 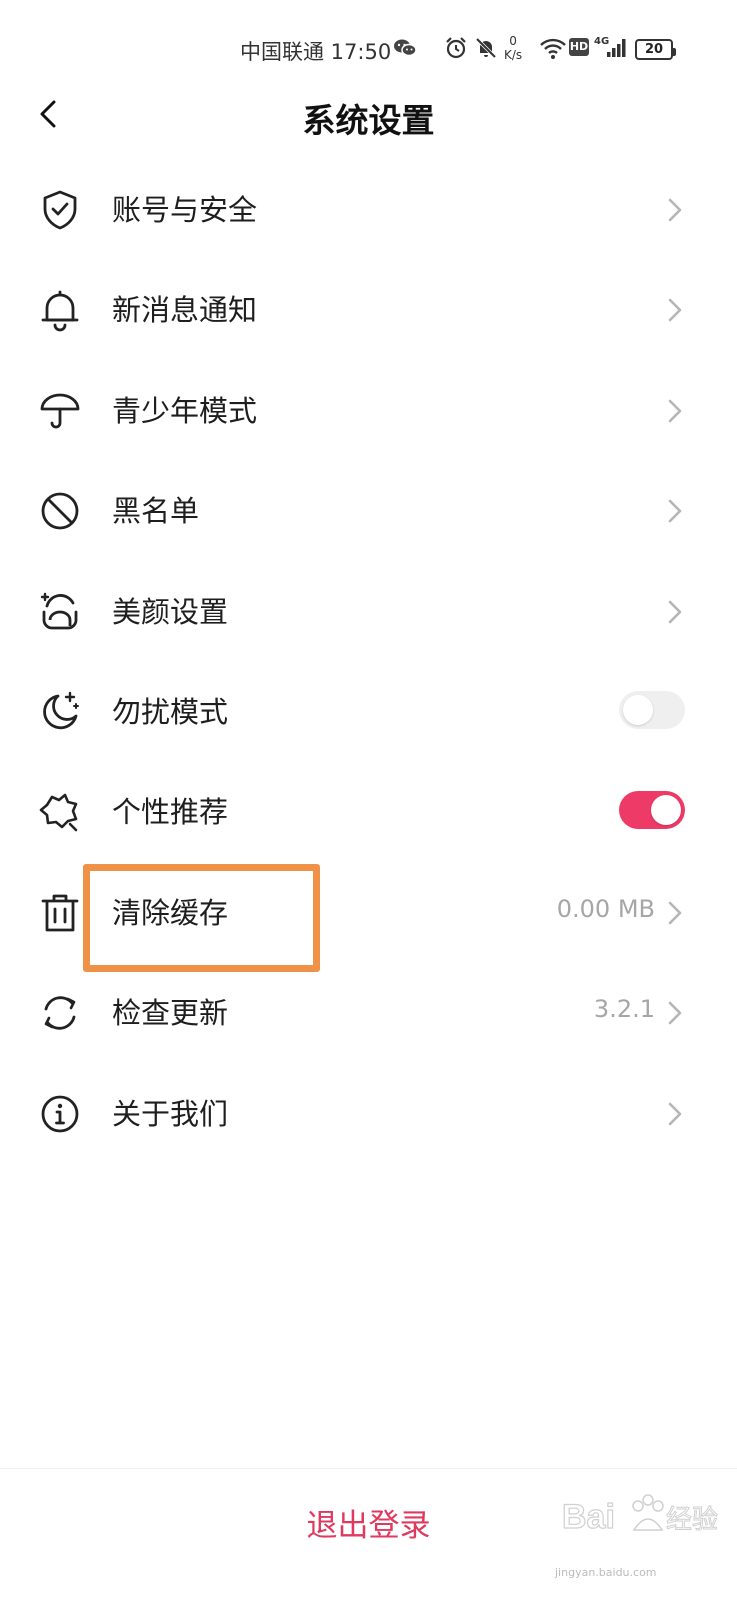 What do you see at coordinates (59, 610) in the screenshot?
I see `face-sparkle-icon` at bounding box center [59, 610].